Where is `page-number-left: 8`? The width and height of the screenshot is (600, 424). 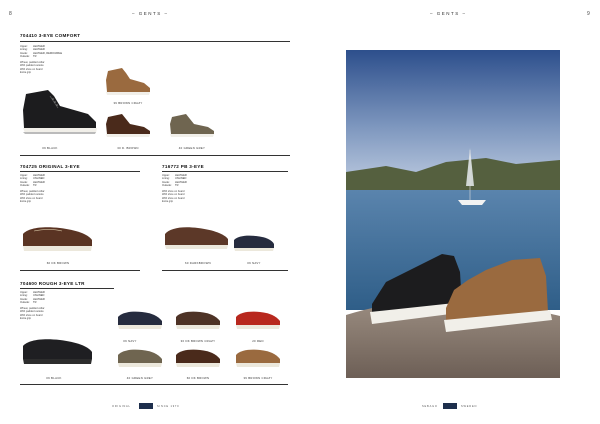
page-number-left: 8 is located at coordinates (10, 14).